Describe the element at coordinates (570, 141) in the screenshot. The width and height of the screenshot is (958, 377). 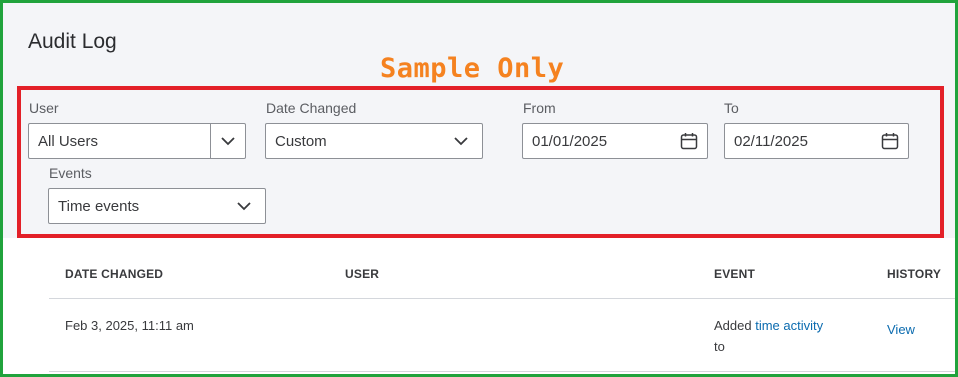
I see `from-date-value: 01/01/2025` at that location.